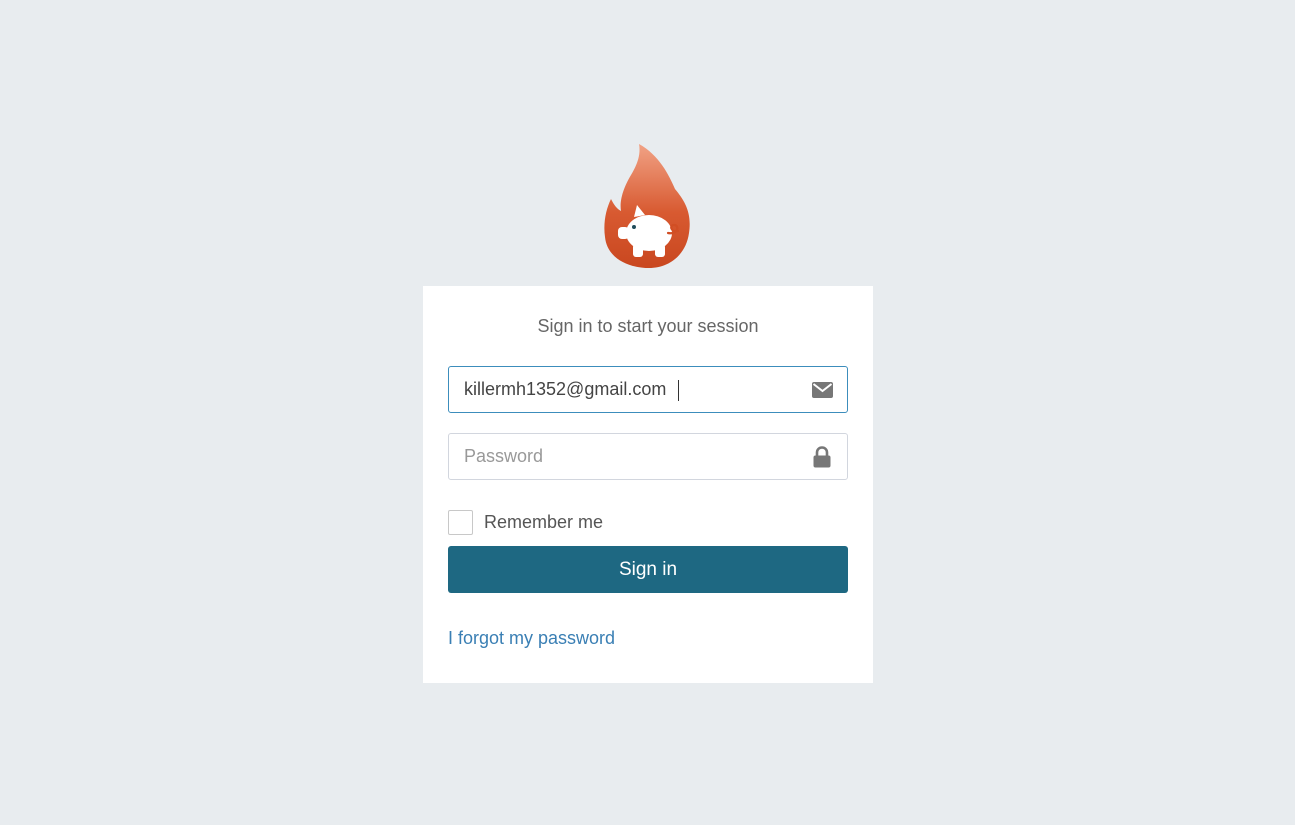 The image size is (1295, 825). What do you see at coordinates (619, 389) in the screenshot?
I see `email-input` at bounding box center [619, 389].